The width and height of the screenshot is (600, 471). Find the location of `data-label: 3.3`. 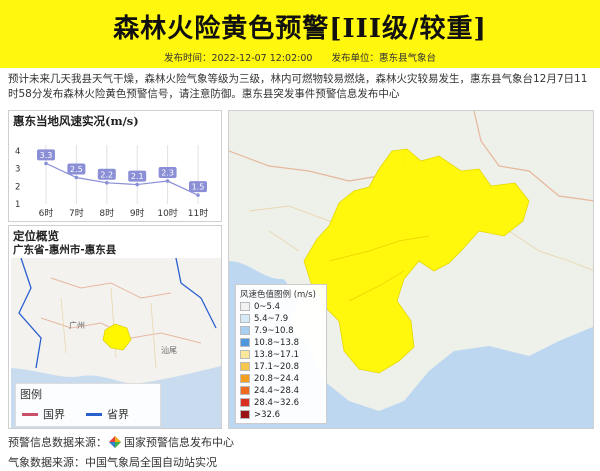

data-label: 3.3 is located at coordinates (46, 155).